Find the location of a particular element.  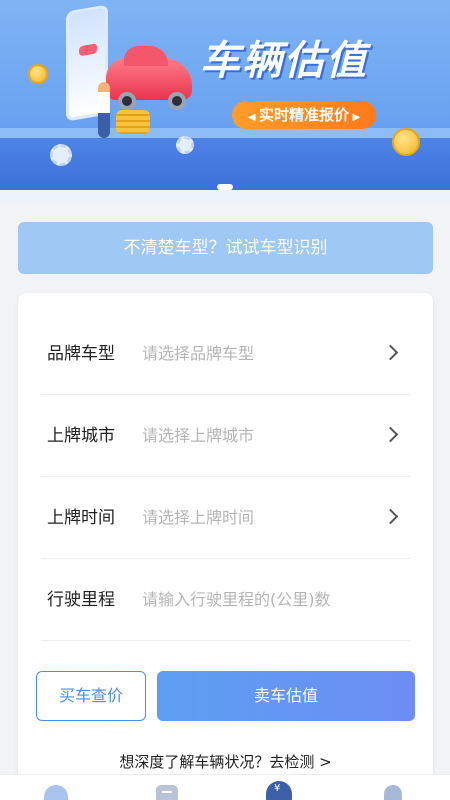

banner-title: 车辆估值 is located at coordinates (284, 61).